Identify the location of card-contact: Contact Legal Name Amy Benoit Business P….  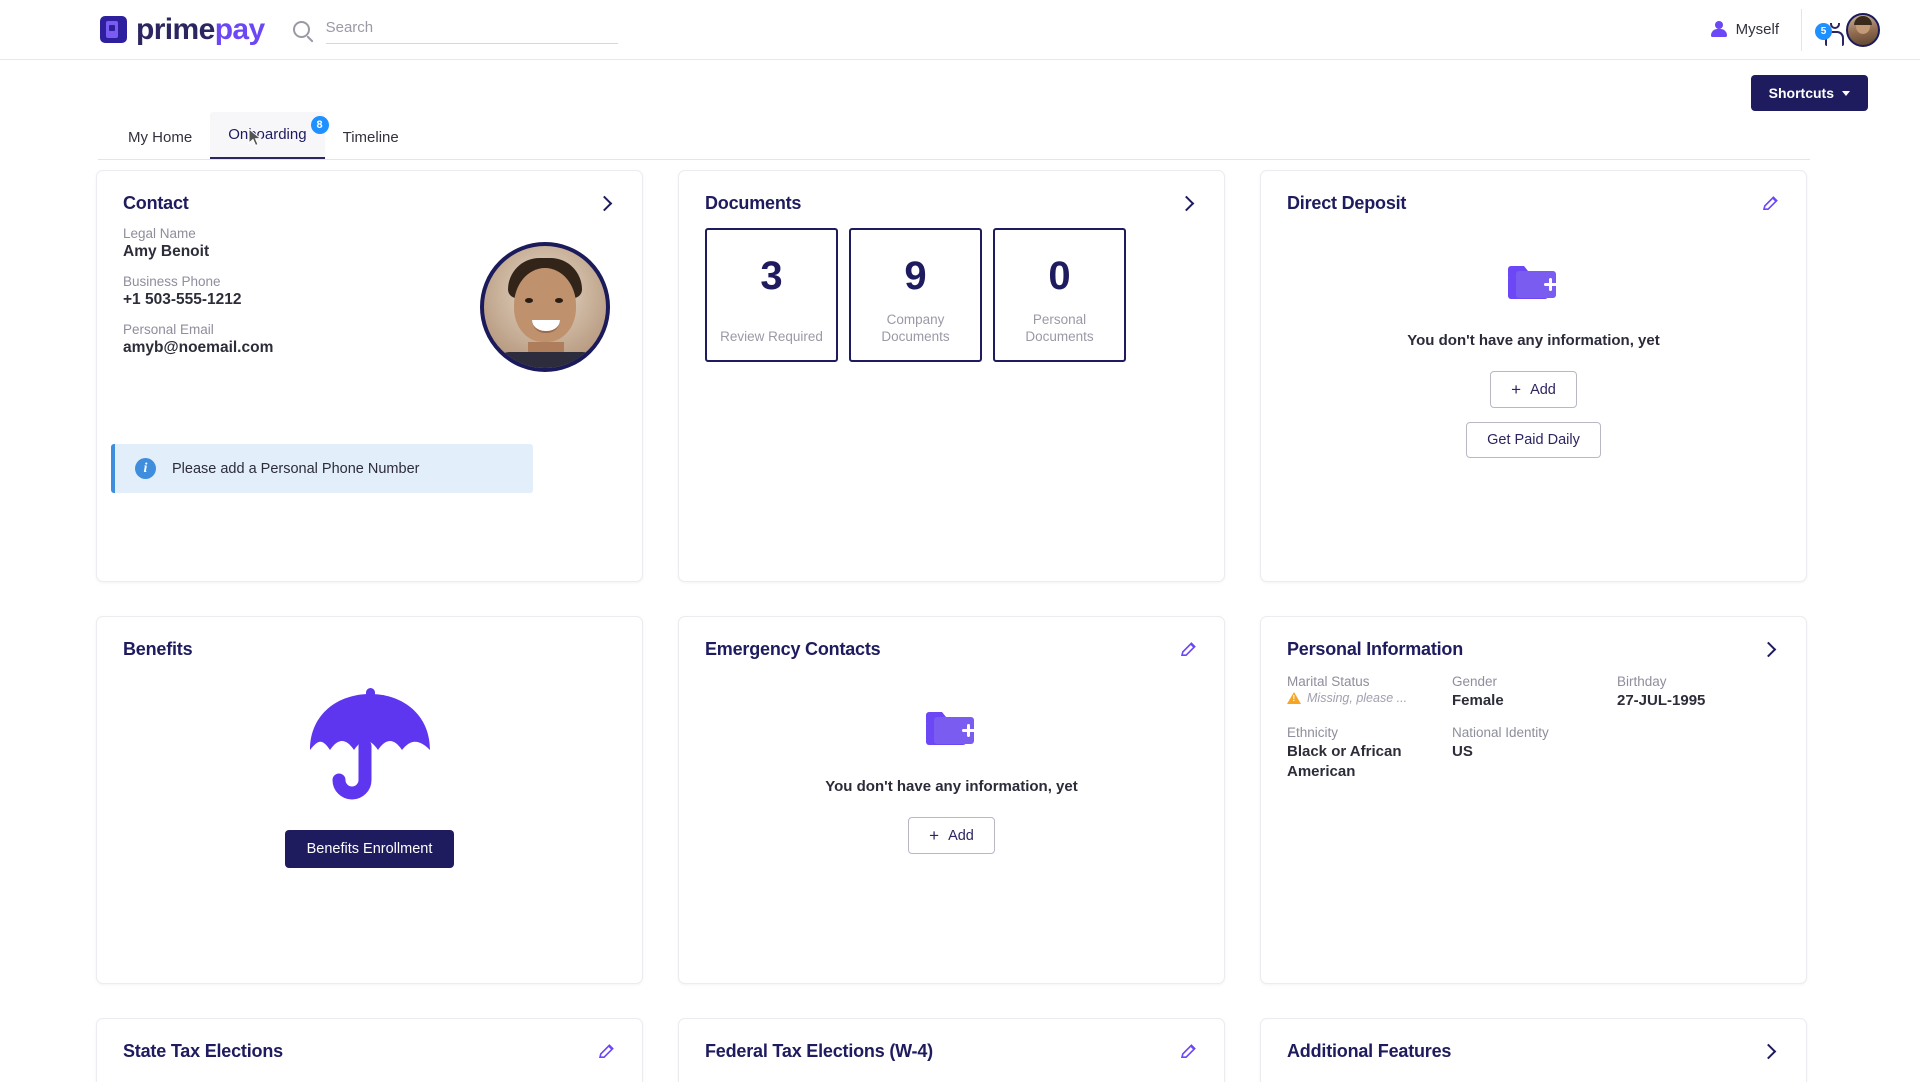
(369, 376).